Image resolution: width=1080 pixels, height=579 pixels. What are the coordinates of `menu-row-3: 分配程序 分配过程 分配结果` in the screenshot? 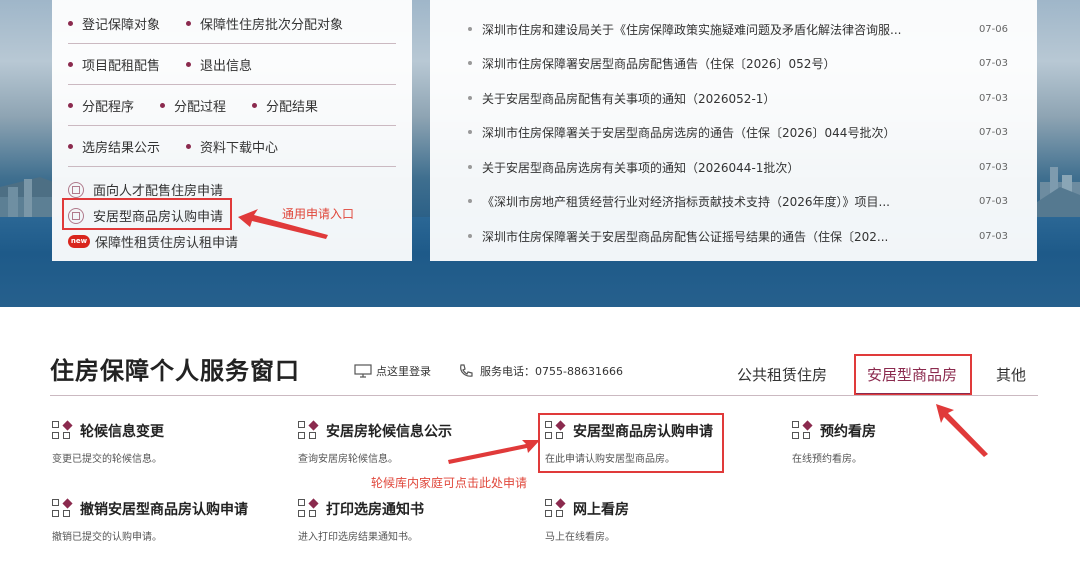 It's located at (232, 105).